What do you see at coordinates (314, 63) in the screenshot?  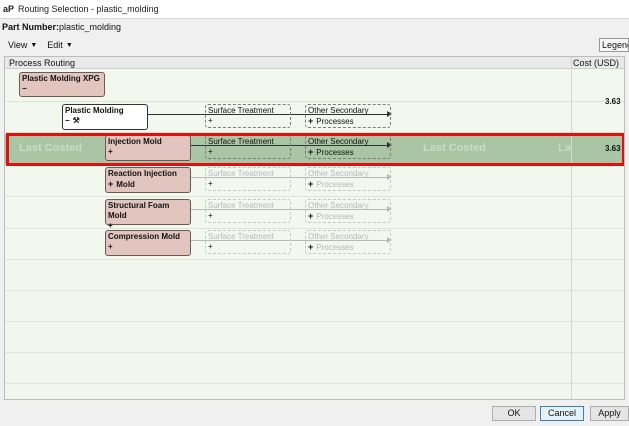 I see `grid-header: Process Routing Cost (USD)` at bounding box center [314, 63].